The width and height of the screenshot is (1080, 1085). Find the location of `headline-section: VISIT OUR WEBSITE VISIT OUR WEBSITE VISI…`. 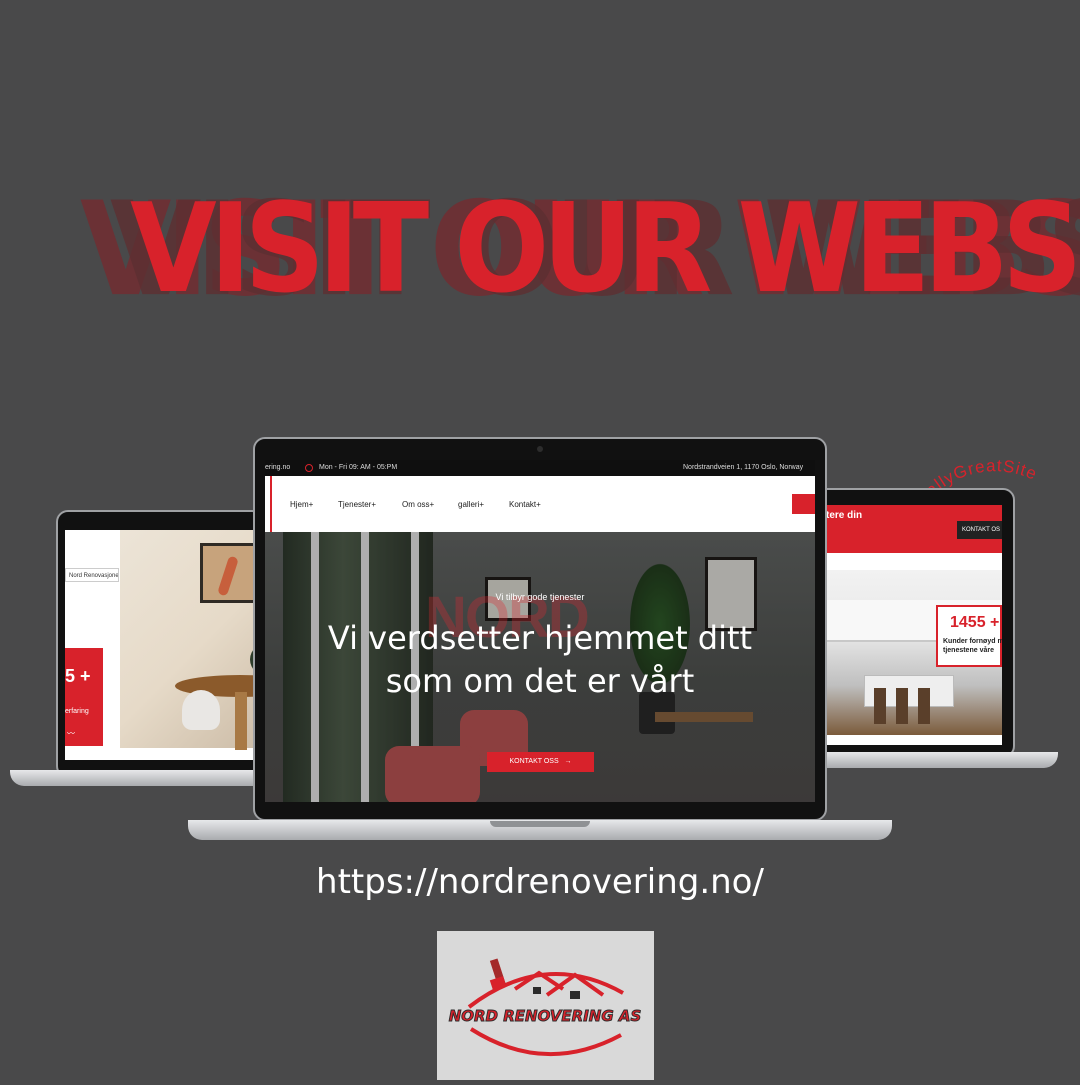

headline-section: VISIT OUR WEBSITE VISIT OUR WEBSITE VISI… is located at coordinates (540, 249).